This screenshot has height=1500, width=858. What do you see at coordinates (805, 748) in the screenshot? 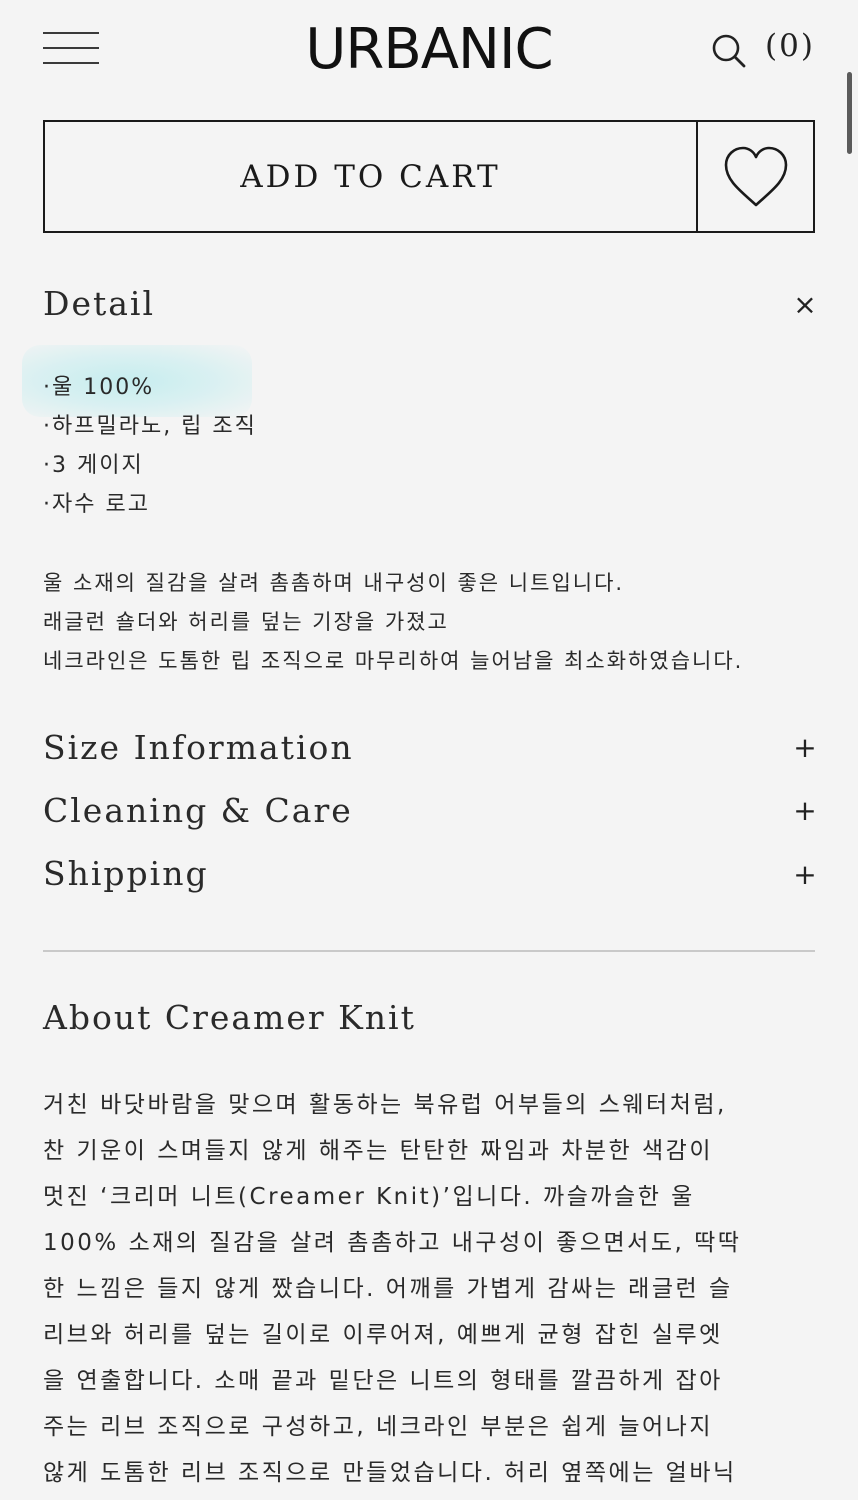
I see `size-information-expand-button: +` at bounding box center [805, 748].